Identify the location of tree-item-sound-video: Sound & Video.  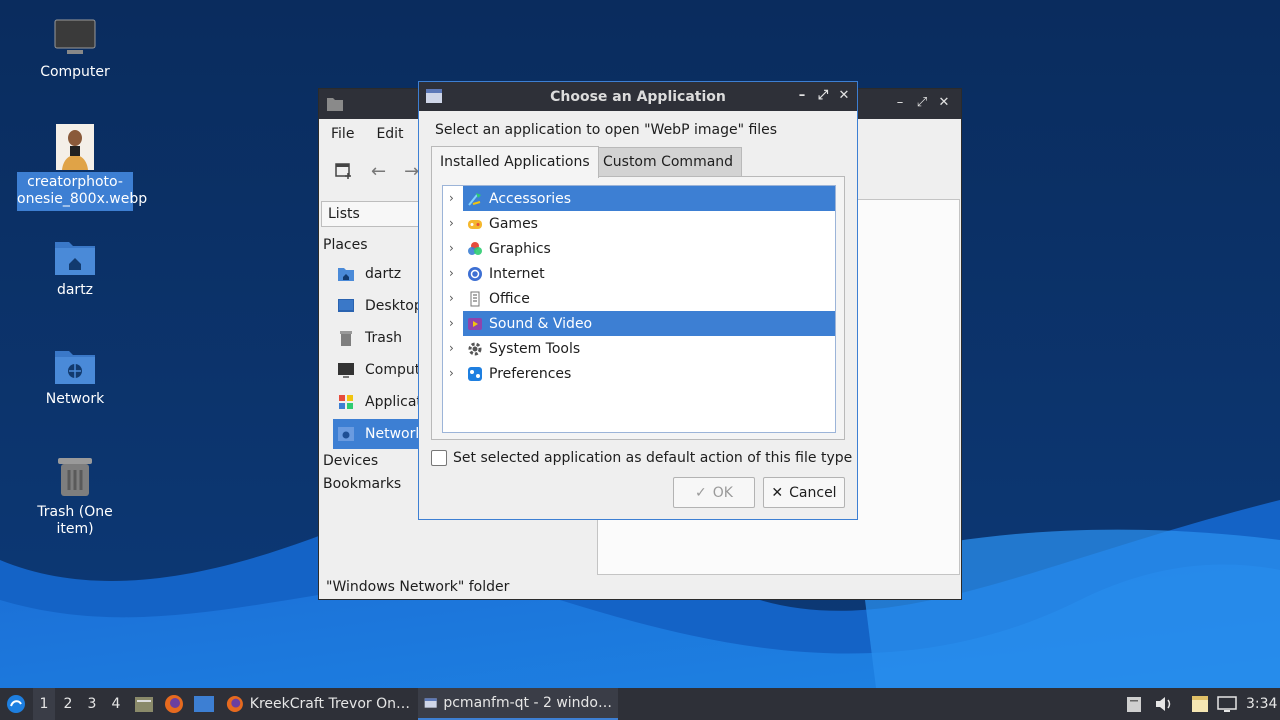
(649, 323).